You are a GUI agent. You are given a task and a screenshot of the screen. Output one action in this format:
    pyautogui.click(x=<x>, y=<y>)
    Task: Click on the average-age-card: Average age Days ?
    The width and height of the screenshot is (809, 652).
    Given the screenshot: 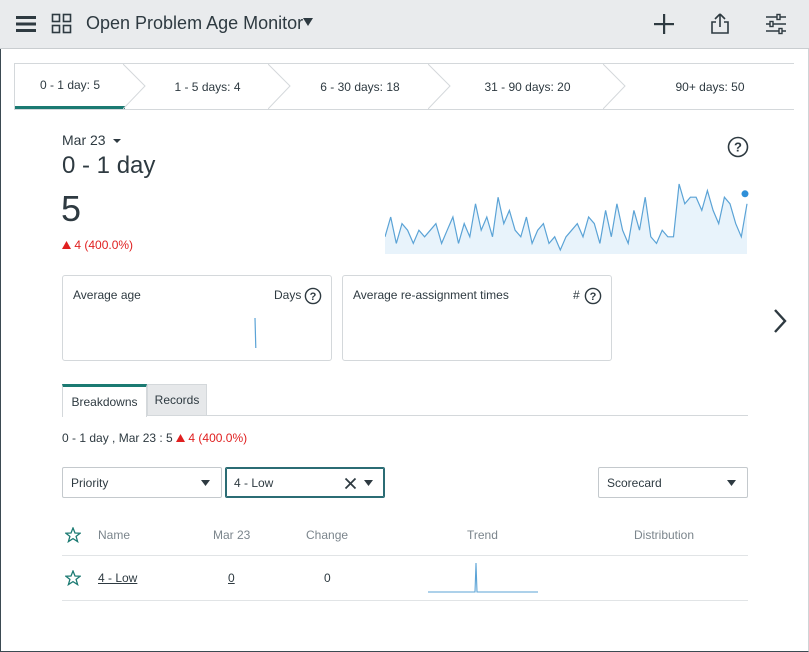 What is the action you would take?
    pyautogui.click(x=197, y=318)
    